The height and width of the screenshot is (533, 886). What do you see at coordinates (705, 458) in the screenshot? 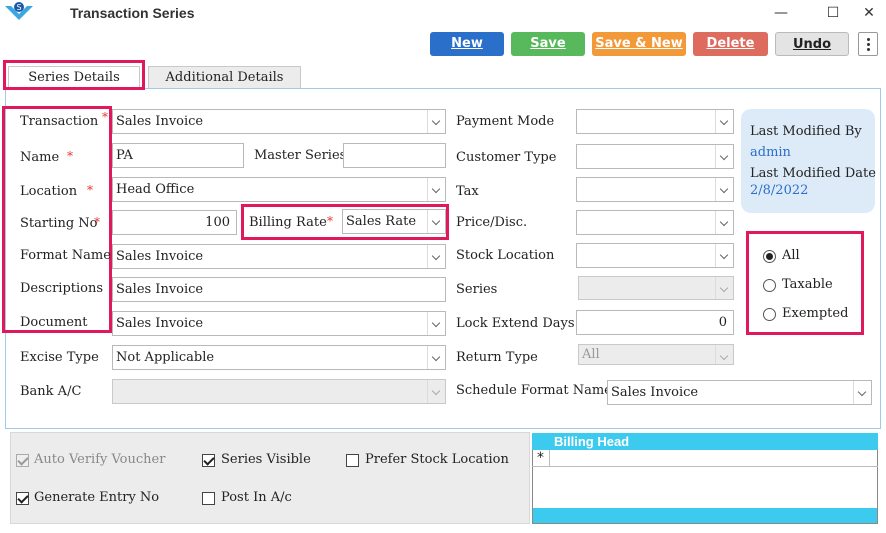
I see `table-row` at bounding box center [705, 458].